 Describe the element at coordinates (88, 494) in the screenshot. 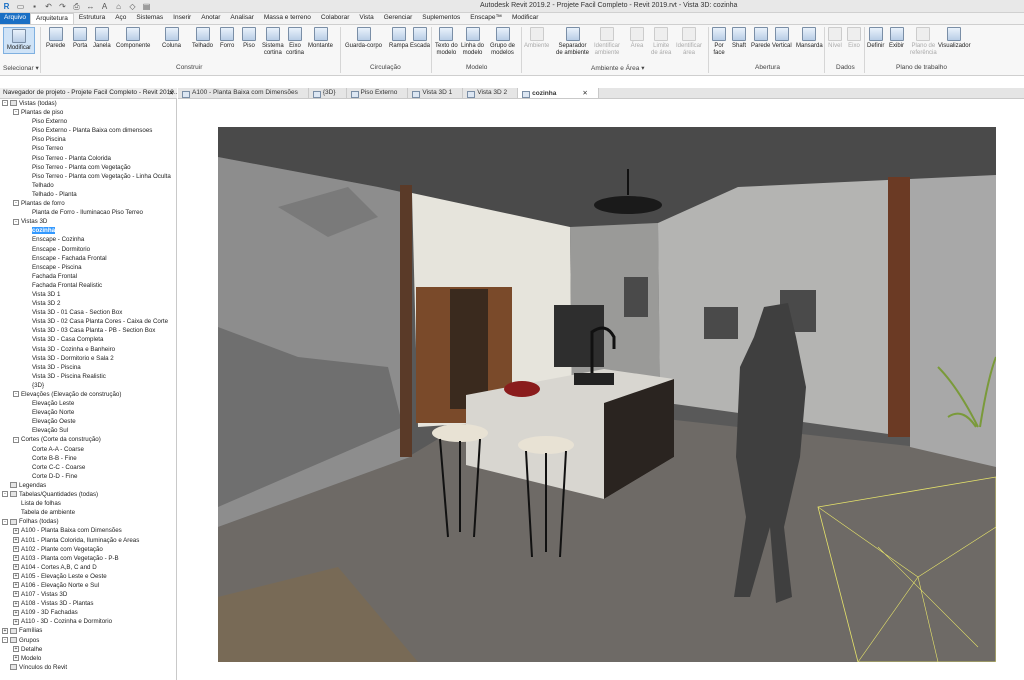

I see `tree-item: - Tabelas/Quantidades (todas)` at that location.